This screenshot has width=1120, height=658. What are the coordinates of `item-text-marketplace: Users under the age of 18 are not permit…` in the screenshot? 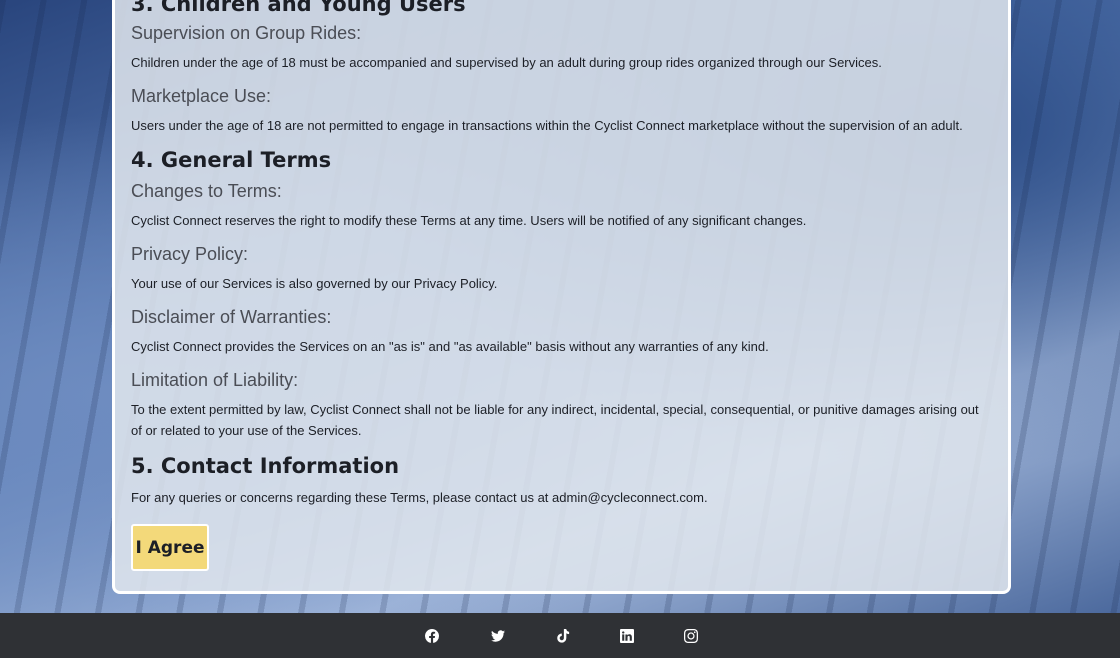 It's located at (547, 125).